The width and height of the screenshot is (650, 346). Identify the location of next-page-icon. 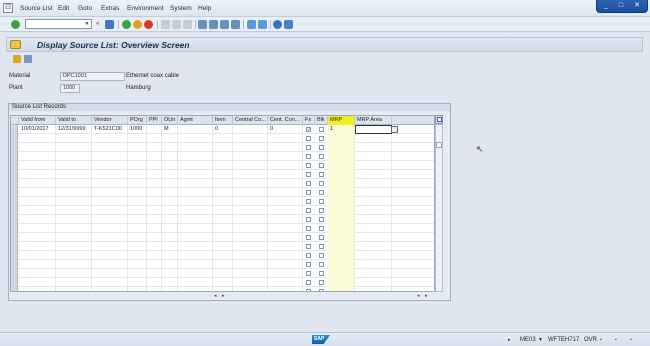
(224, 24).